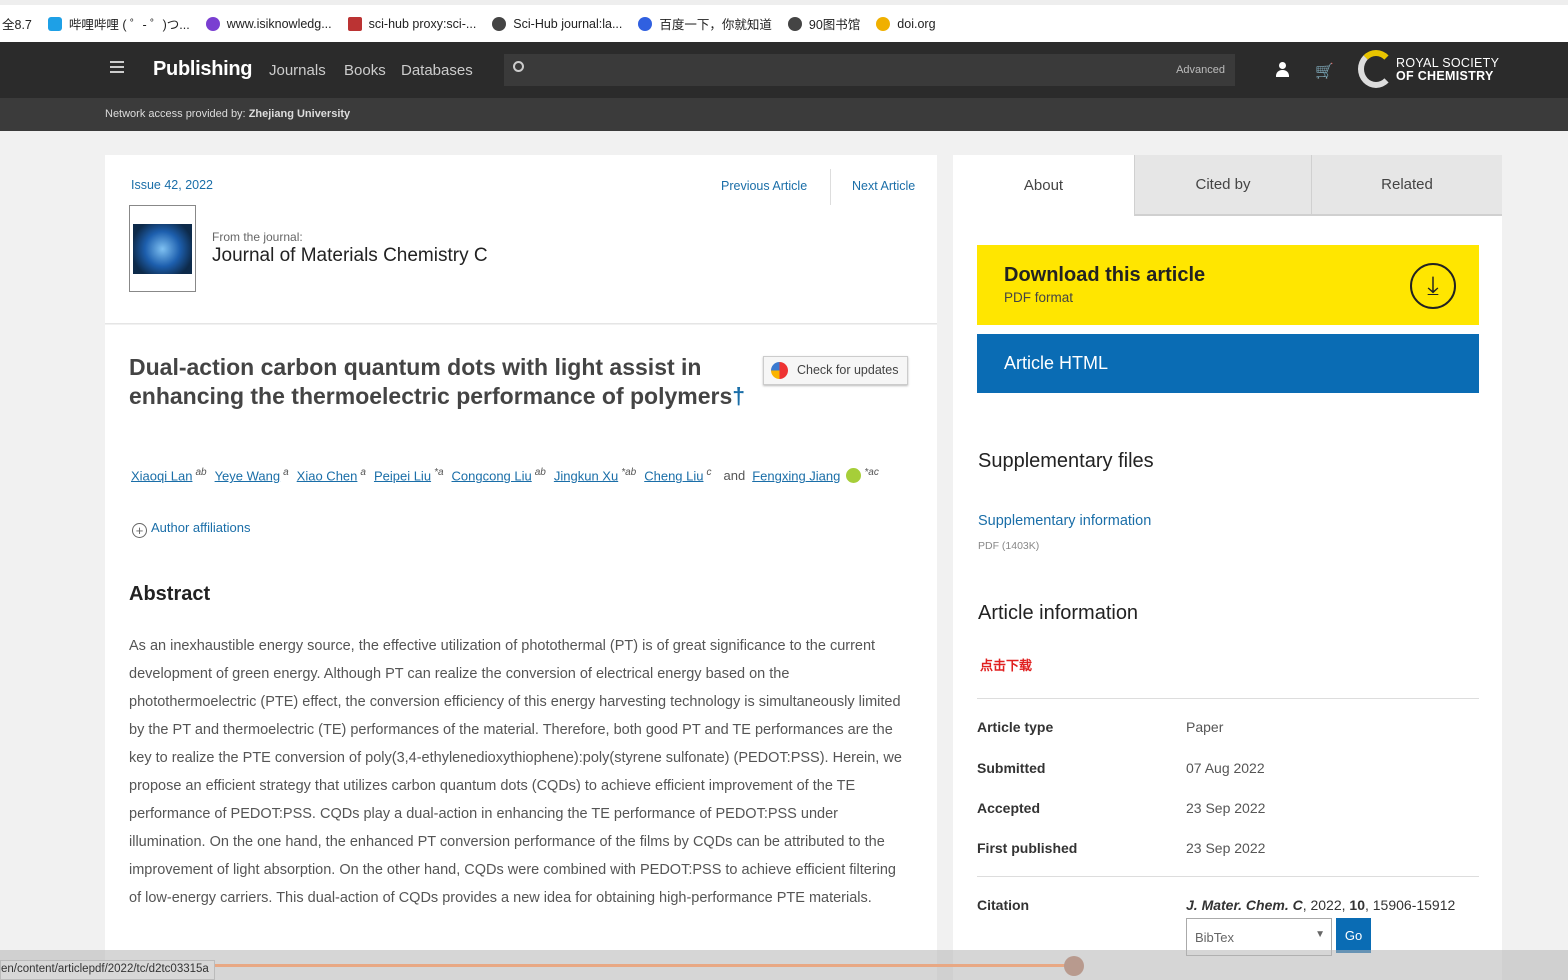 The width and height of the screenshot is (1568, 980). Describe the element at coordinates (1406, 185) in the screenshot. I see `tab-related: Related` at that location.